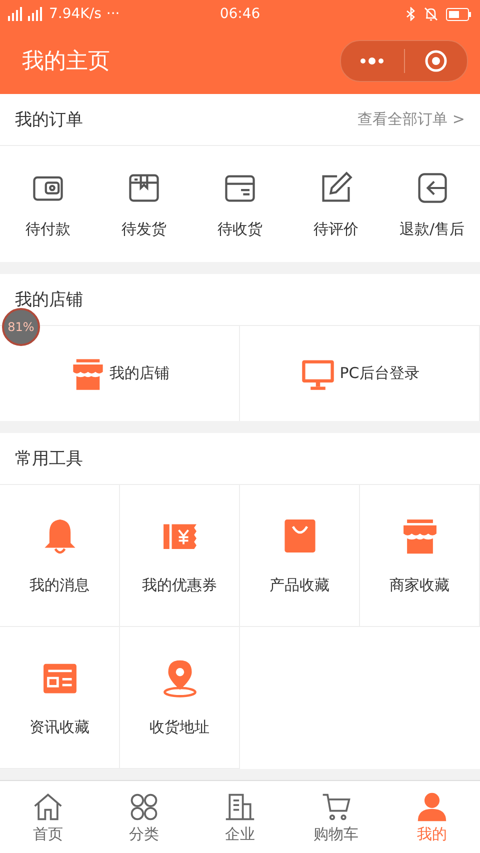 The image size is (480, 853). What do you see at coordinates (60, 698) in the screenshot?
I see `tool-item: 资讯收藏` at bounding box center [60, 698].